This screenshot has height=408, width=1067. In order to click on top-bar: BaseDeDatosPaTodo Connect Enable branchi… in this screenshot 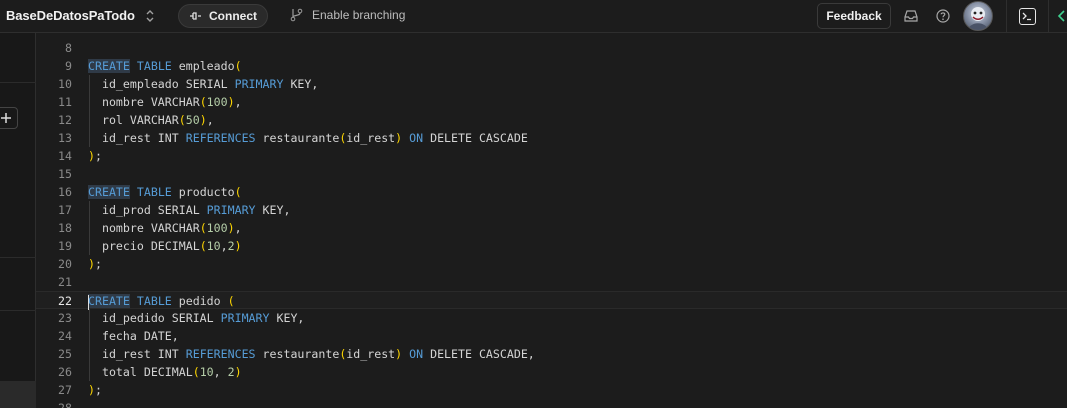, I will do `click(533, 16)`.